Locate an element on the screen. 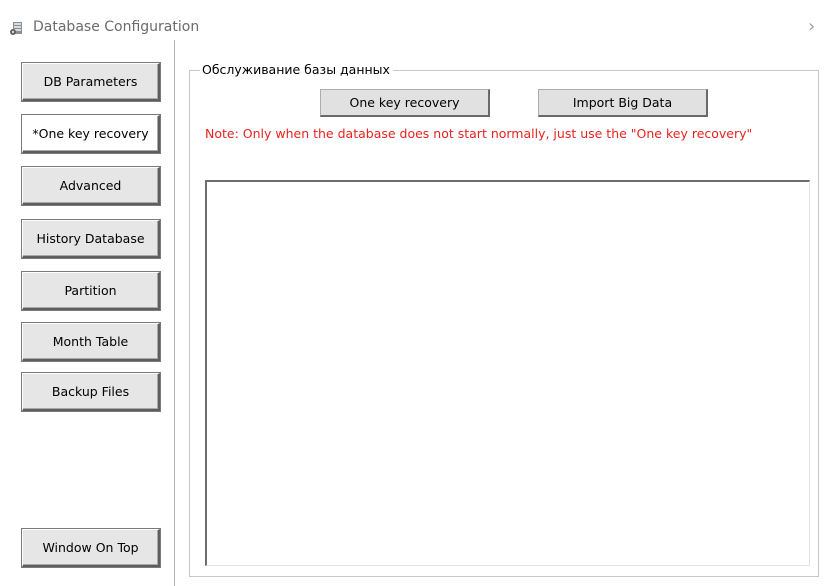 This screenshot has height=586, width=827. nav-advanced-button: Advanced is located at coordinates (91, 186).